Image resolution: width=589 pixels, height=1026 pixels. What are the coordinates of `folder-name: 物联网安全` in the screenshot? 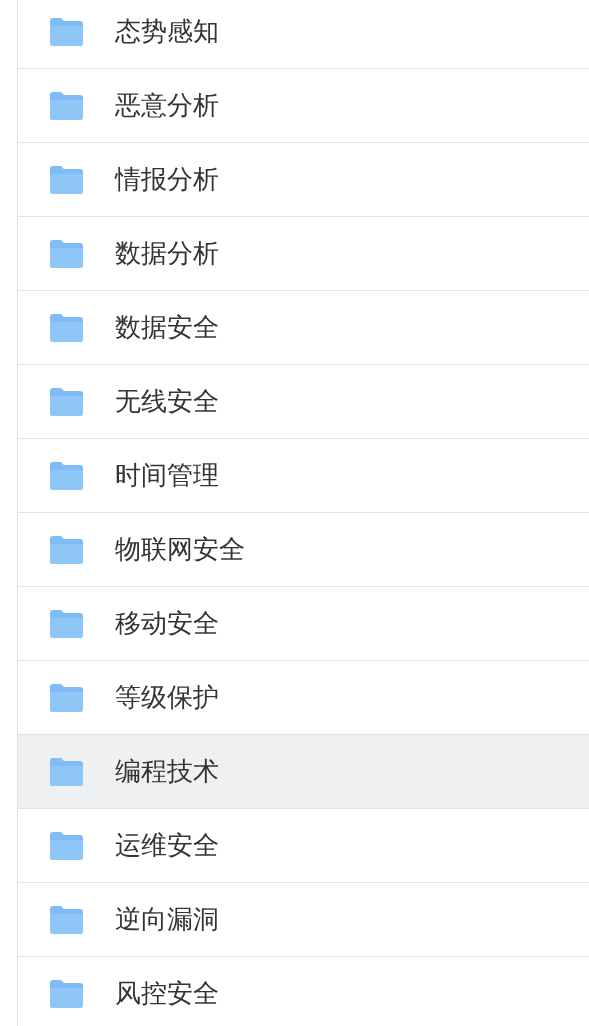 It's located at (180, 549).